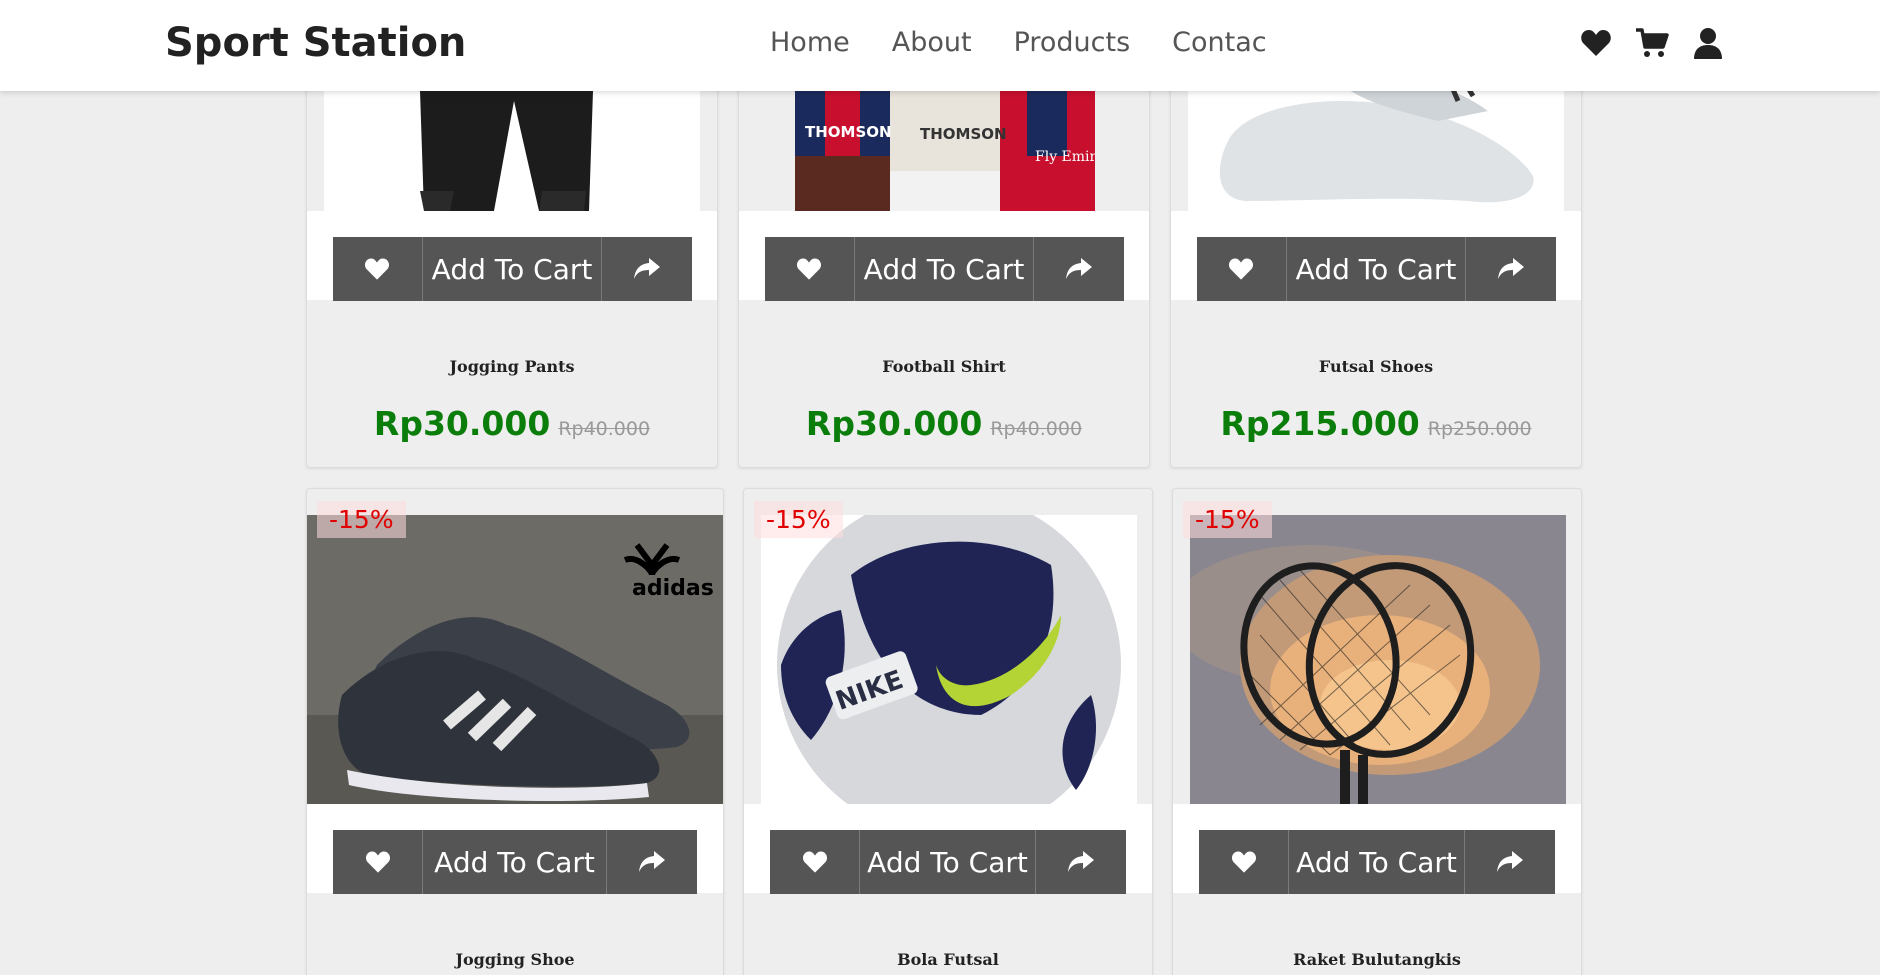  Describe the element at coordinates (1377, 959) in the screenshot. I see `product-name: Raket Bulutangkis` at that location.